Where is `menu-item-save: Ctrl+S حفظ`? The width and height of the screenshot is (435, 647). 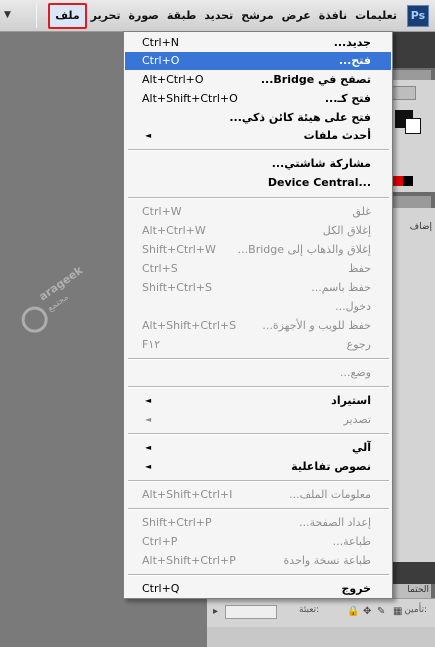 menu-item-save: Ctrl+S حفظ is located at coordinates (258, 269).